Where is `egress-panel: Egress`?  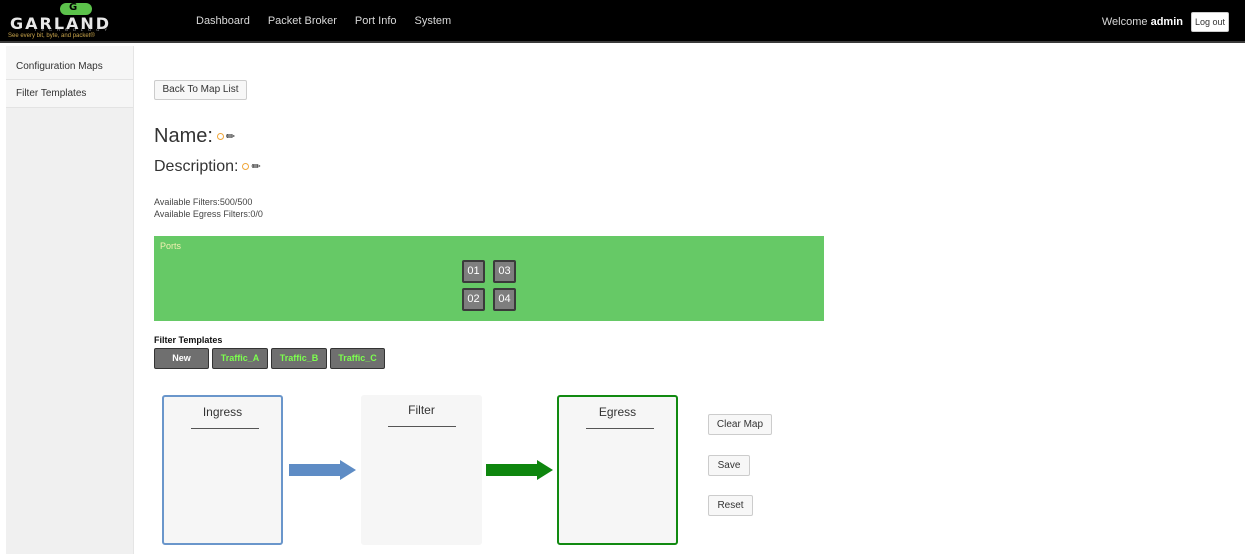
egress-panel: Egress is located at coordinates (617, 470).